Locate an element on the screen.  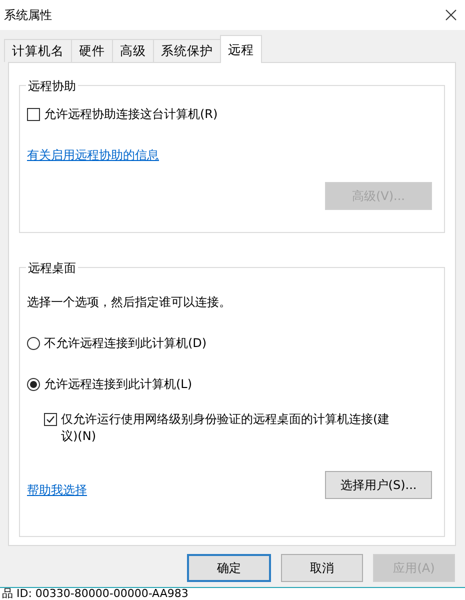
radio-label: 允许远程连接到此计算机(L) is located at coordinates (118, 384).